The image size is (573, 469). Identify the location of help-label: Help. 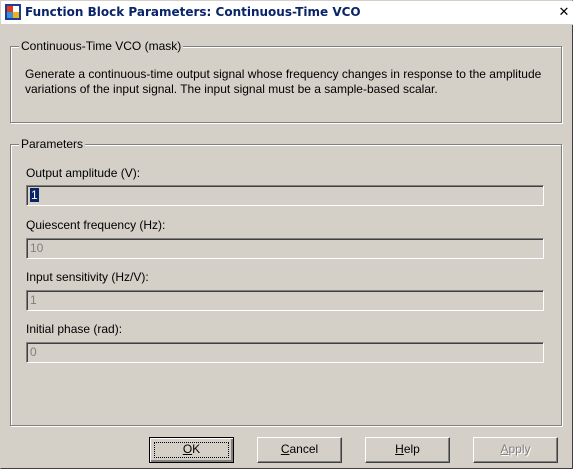
(407, 449).